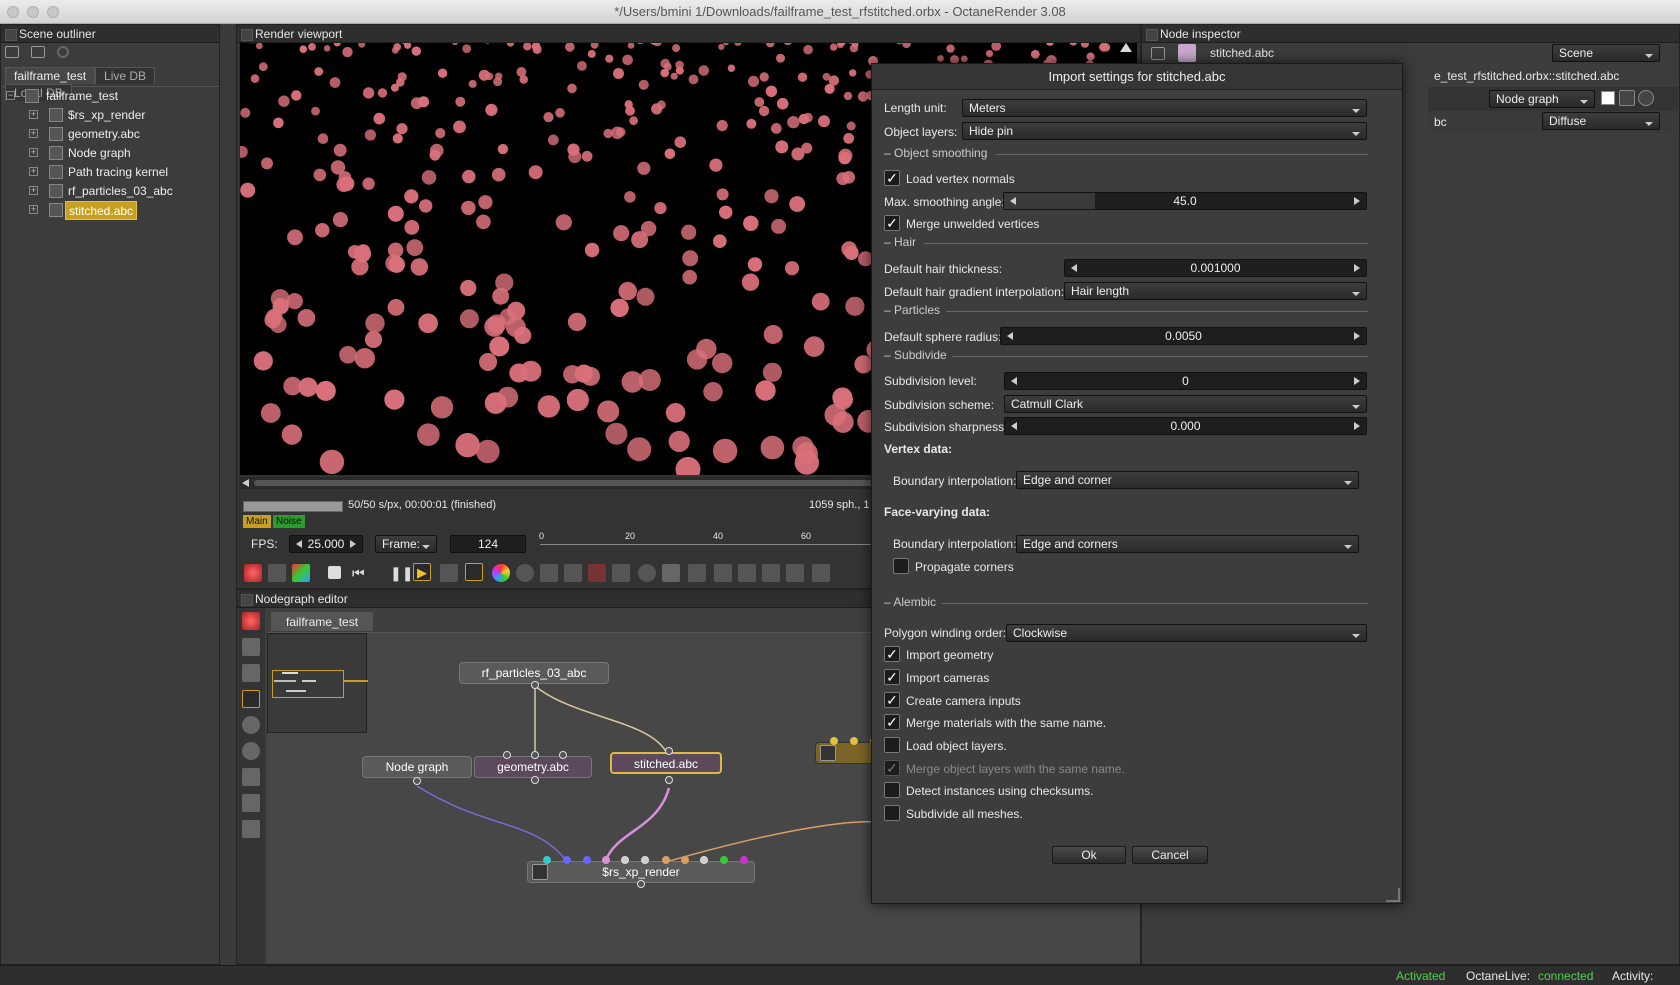  I want to click on load-object-layers-checkbox, so click(892, 745).